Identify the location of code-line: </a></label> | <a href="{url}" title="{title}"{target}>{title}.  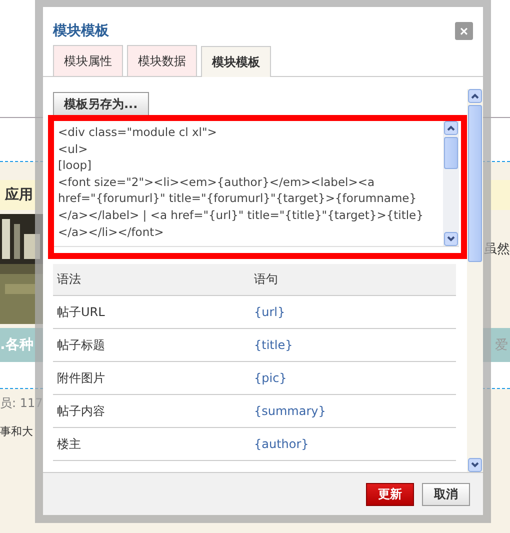
(241, 215).